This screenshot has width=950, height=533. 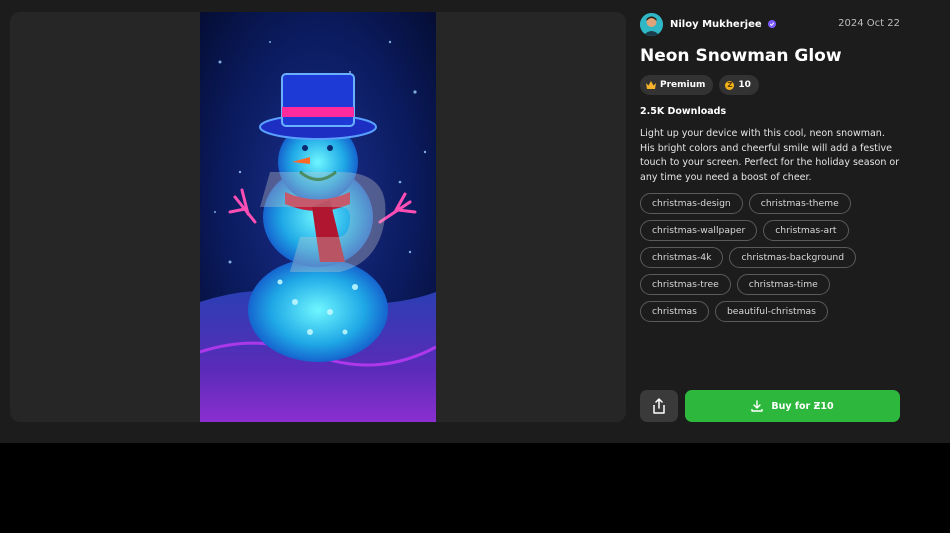 What do you see at coordinates (651, 24) in the screenshot?
I see `avatar` at bounding box center [651, 24].